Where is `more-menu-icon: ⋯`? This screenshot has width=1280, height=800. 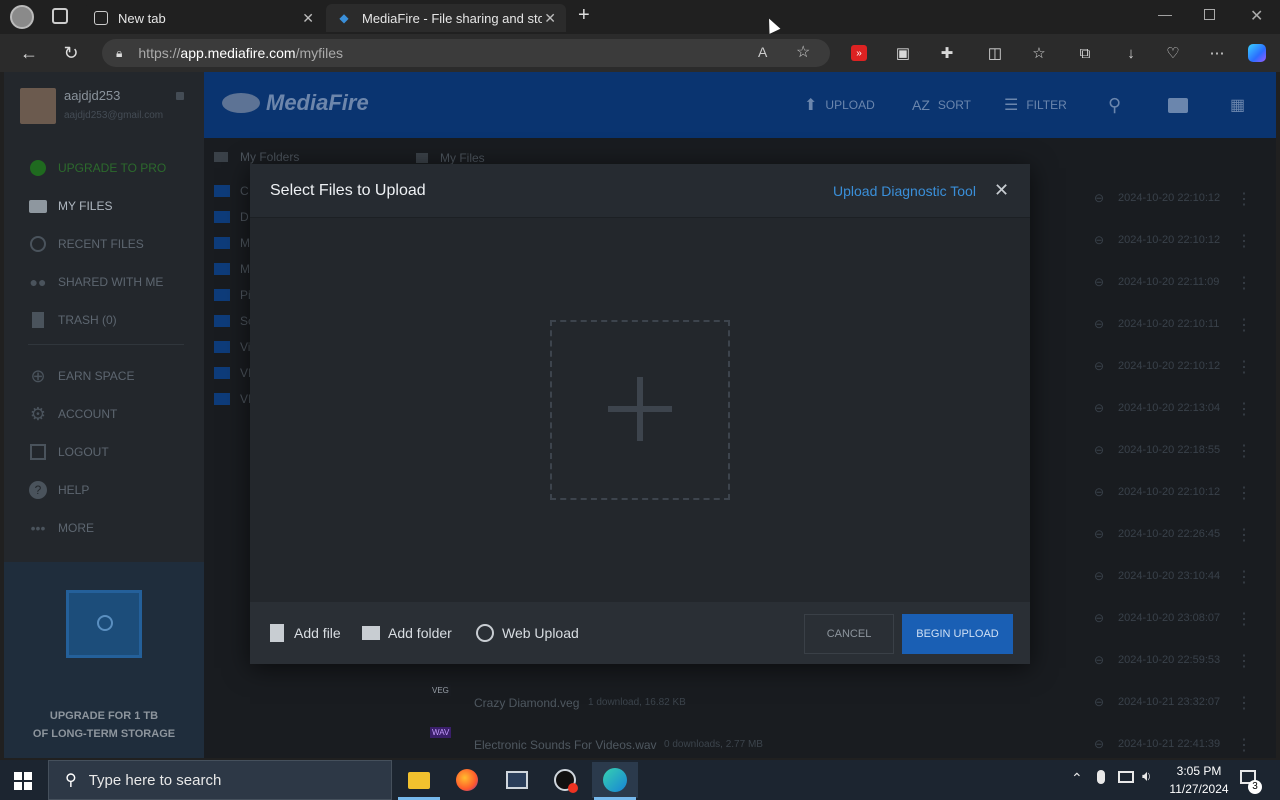 more-menu-icon: ⋯ is located at coordinates (1217, 53).